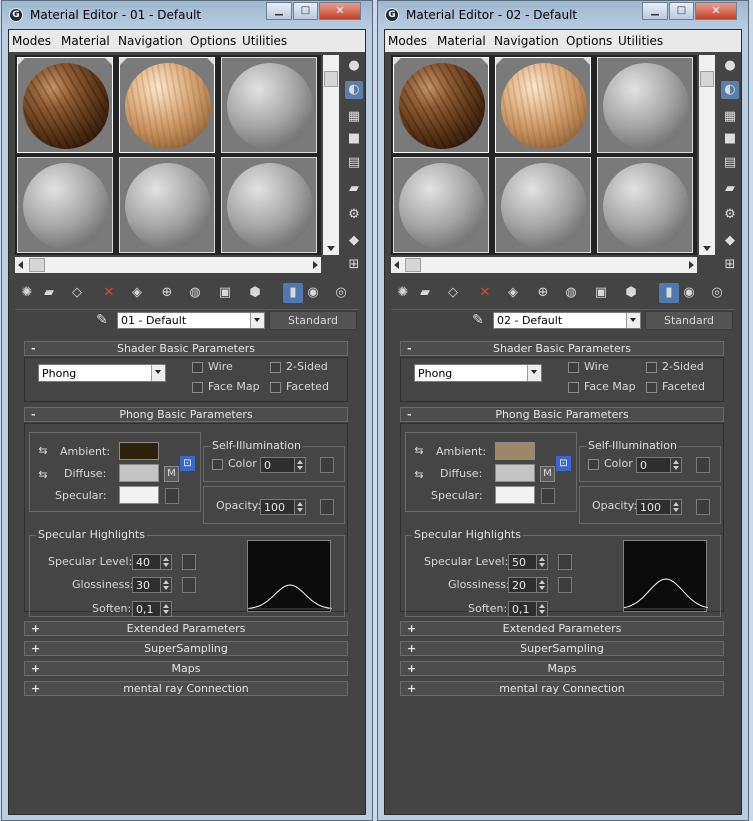 The image size is (753, 821). I want to click on scroll-right-arrow-icon, so click(315, 265).